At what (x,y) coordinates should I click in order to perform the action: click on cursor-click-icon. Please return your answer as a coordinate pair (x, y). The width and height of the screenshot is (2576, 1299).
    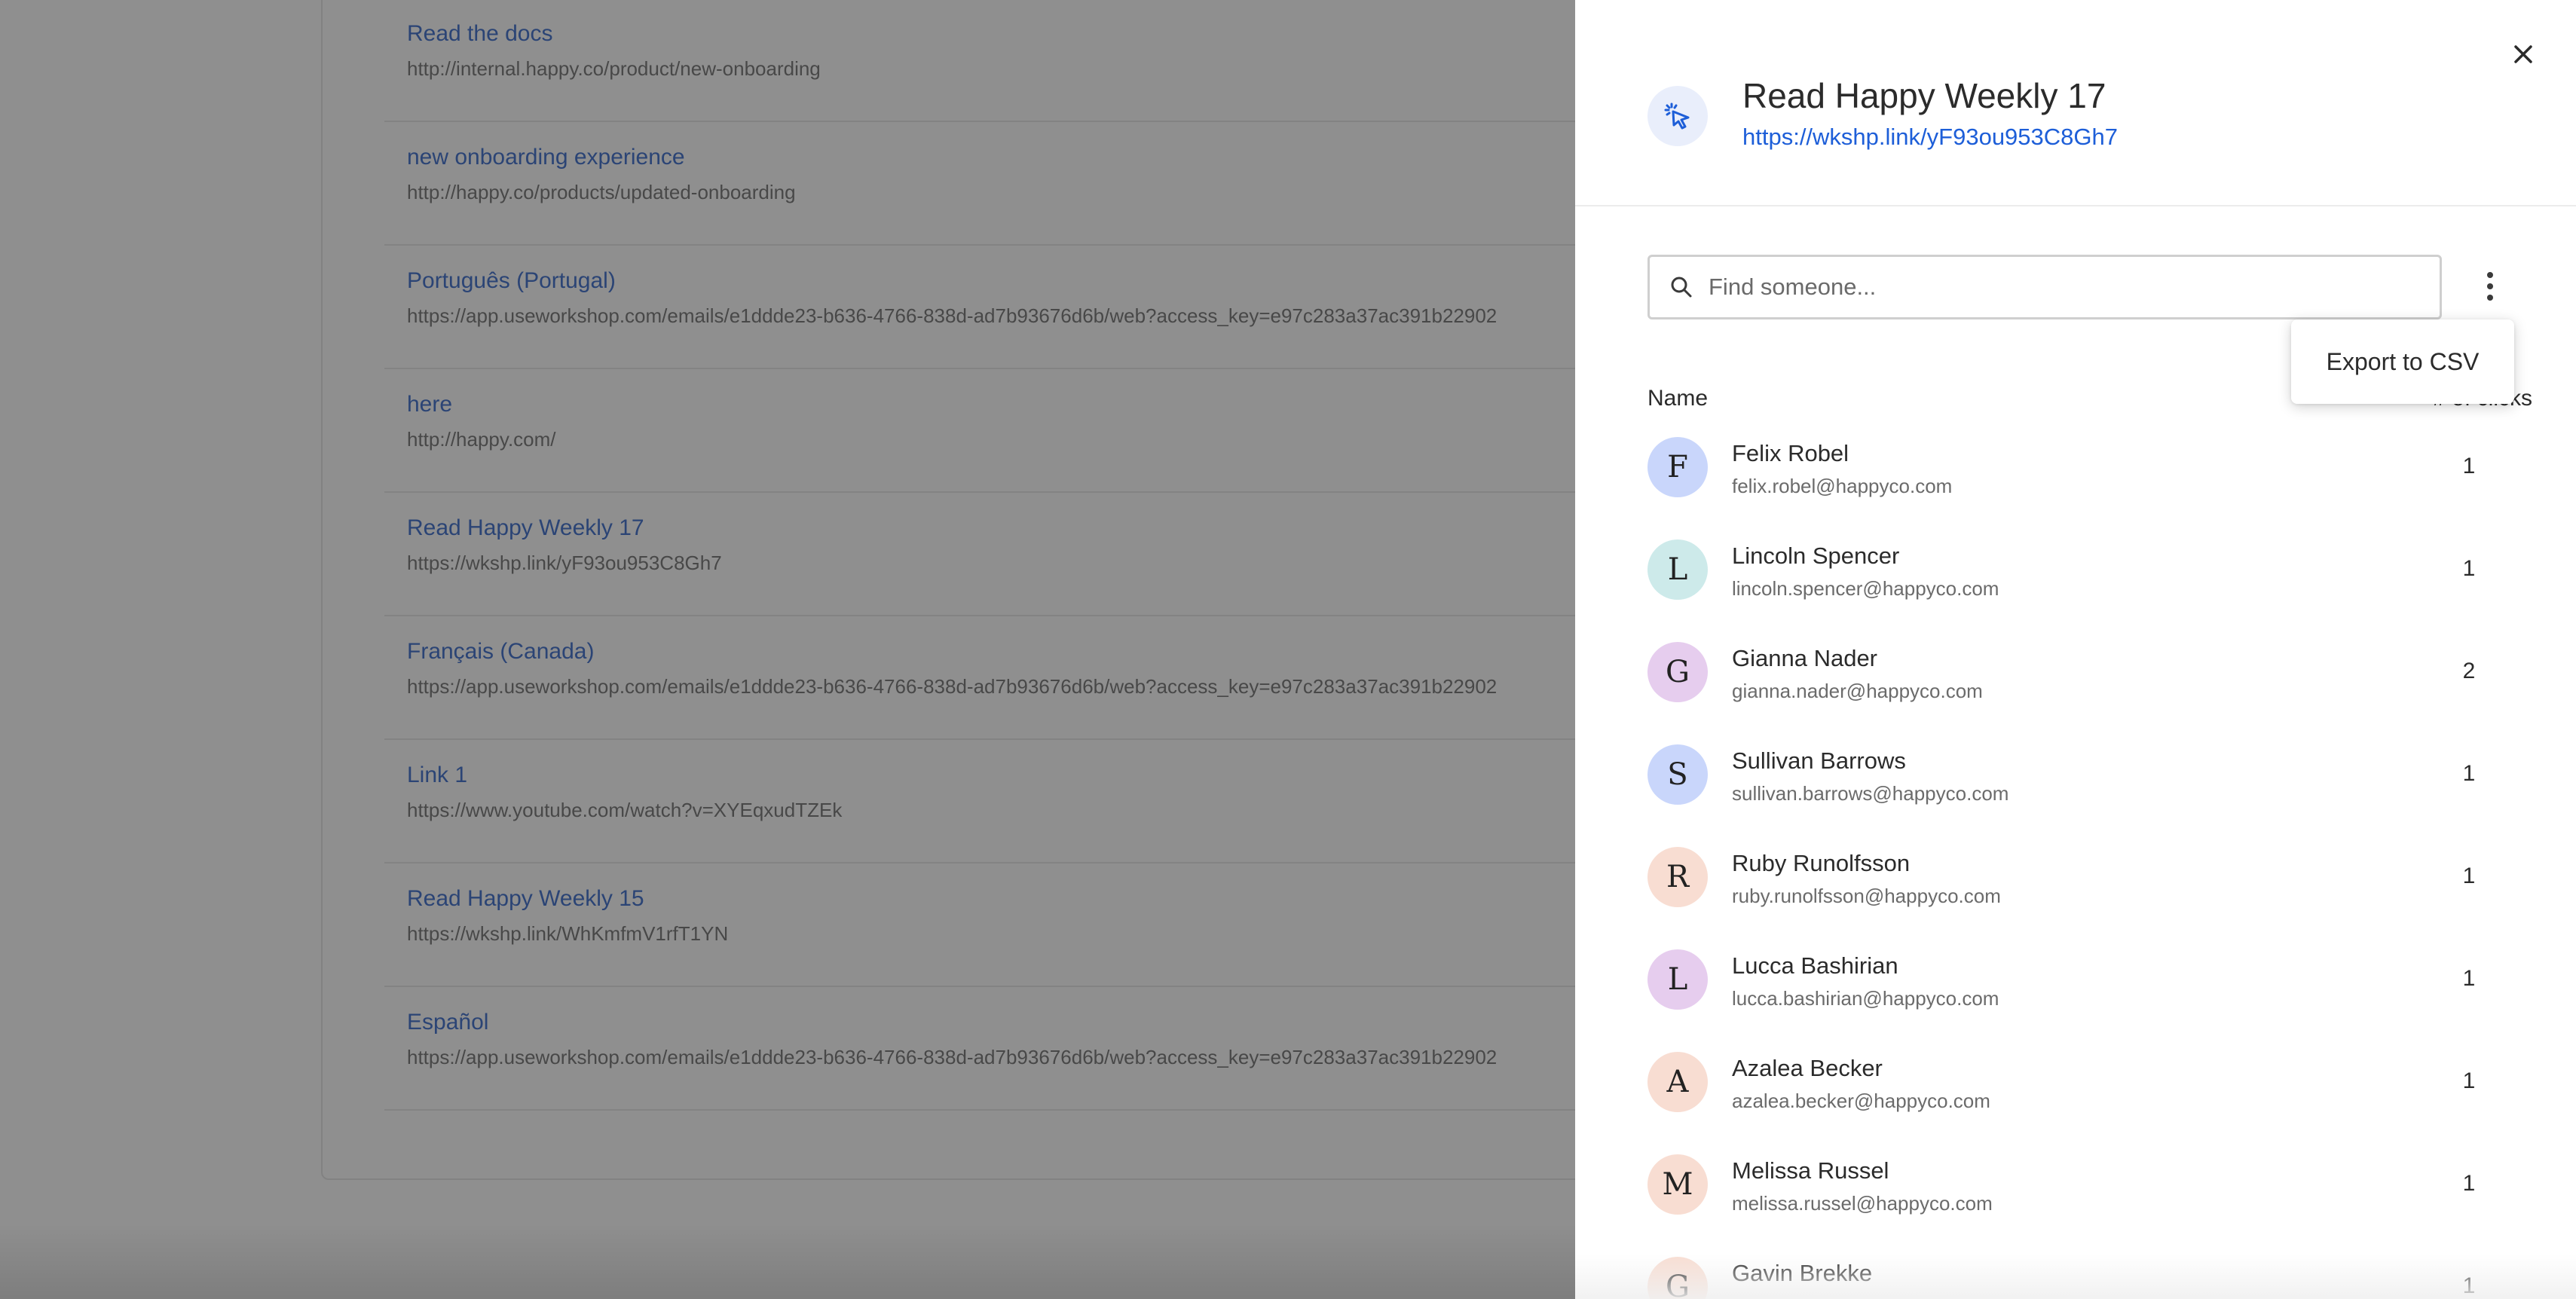
    Looking at the image, I should click on (1678, 116).